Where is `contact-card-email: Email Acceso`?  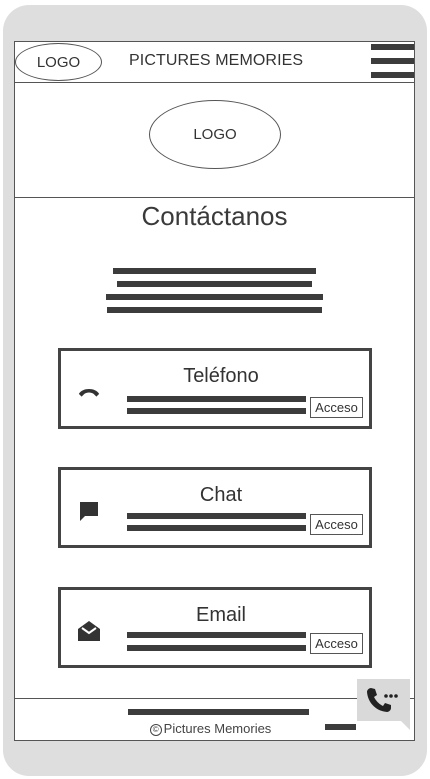
contact-card-email: Email Acceso is located at coordinates (215, 627).